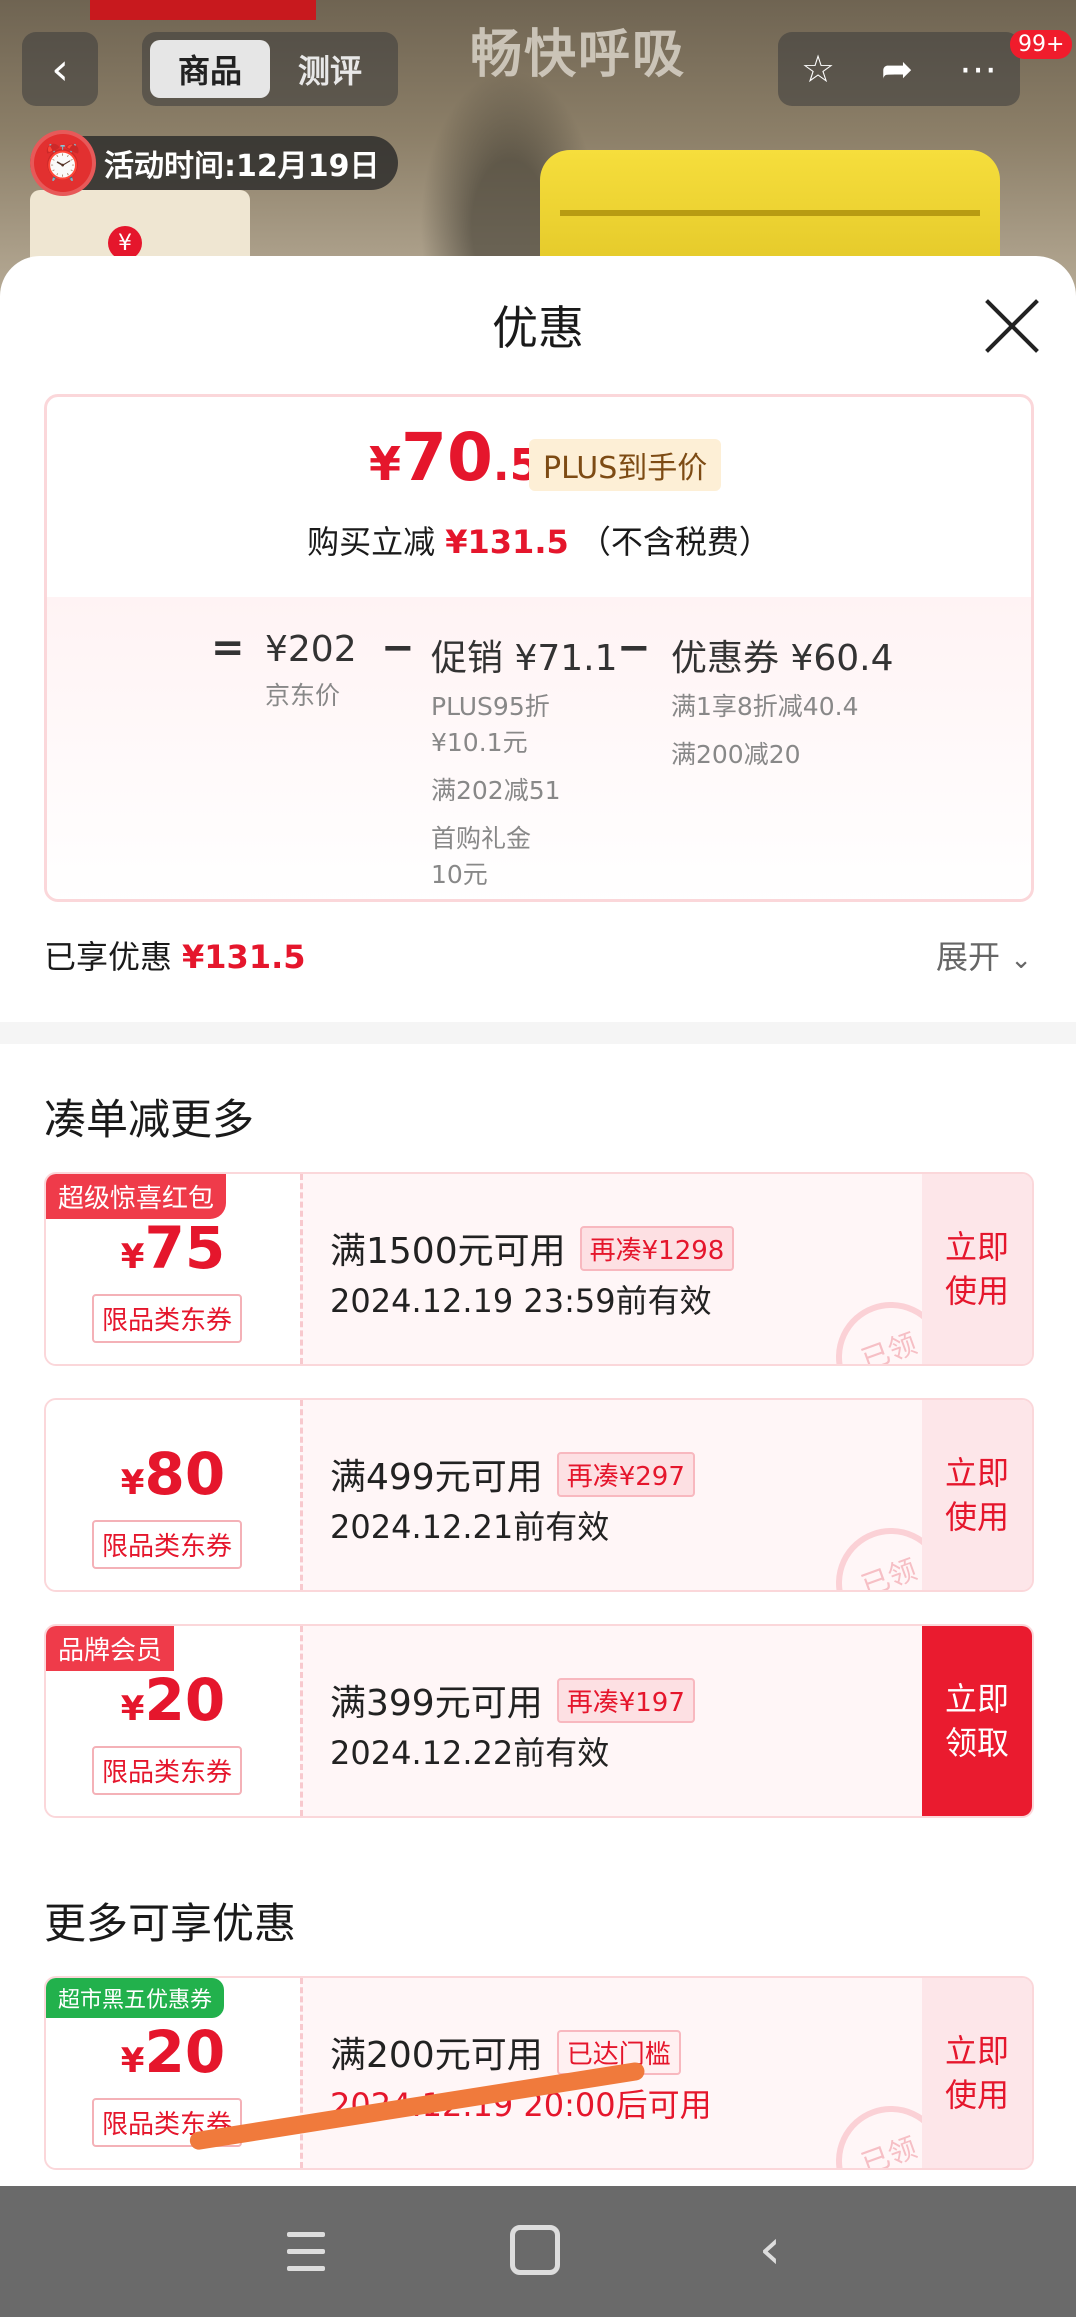 This screenshot has height=2317, width=1076. I want to click on coupon-validity: 2024.12.21前有效, so click(470, 1527).